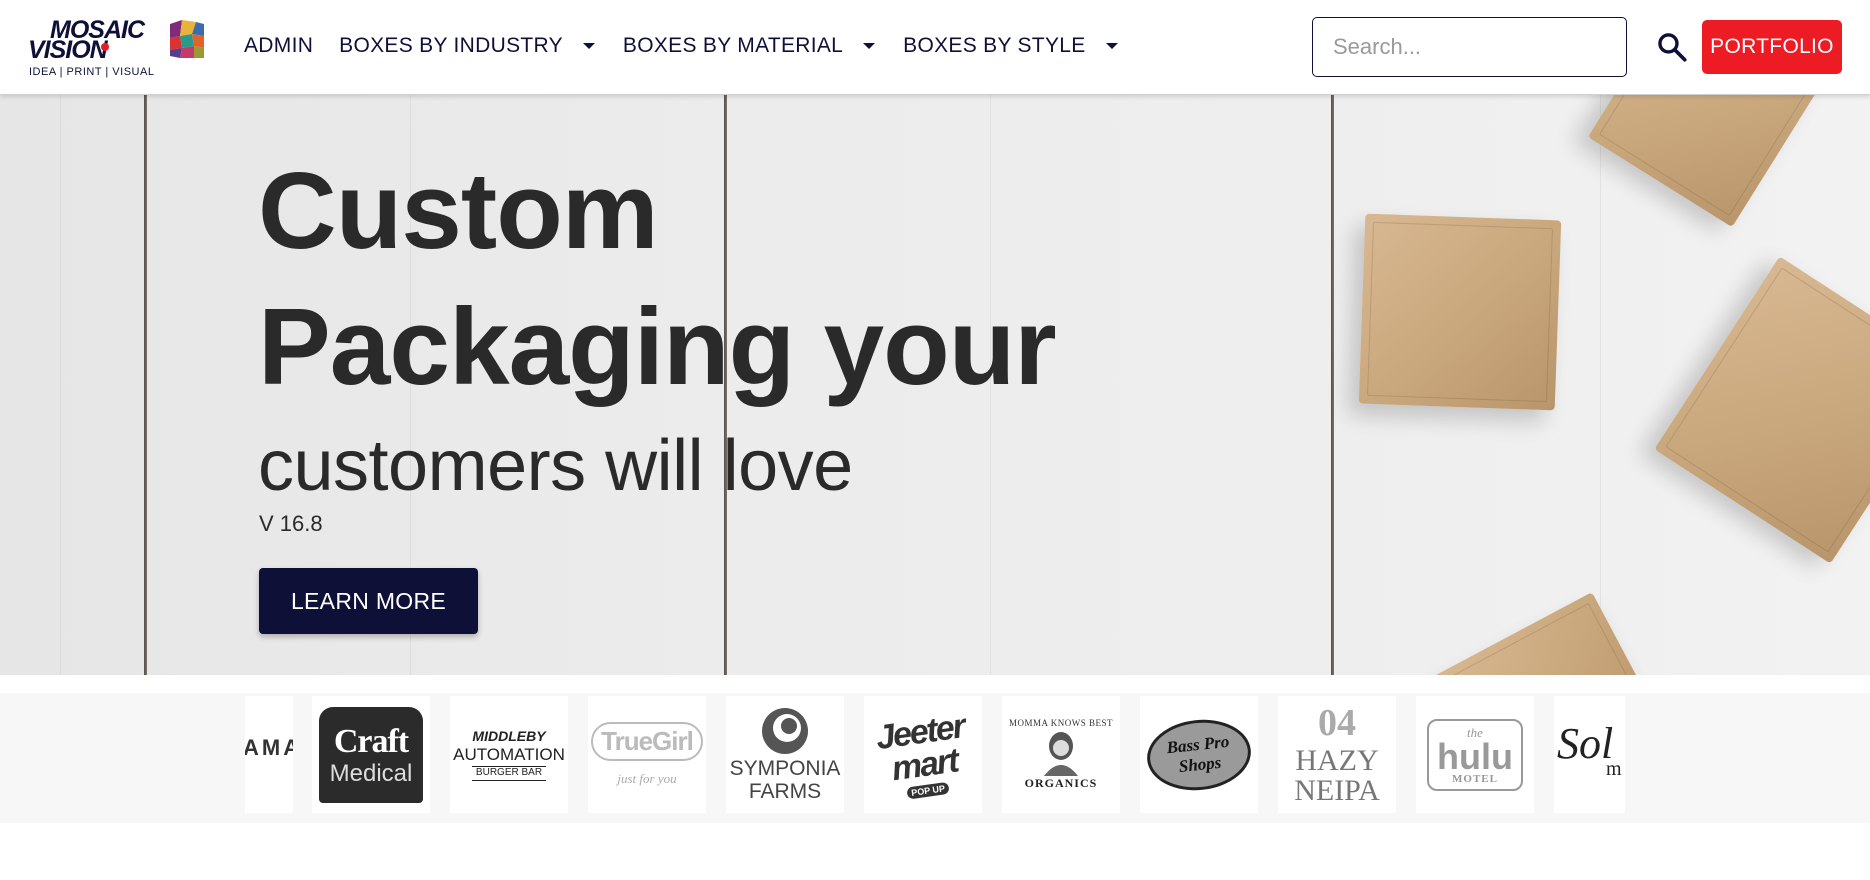 The height and width of the screenshot is (880, 1870). I want to click on client-logo: Craft Medical, so click(371, 754).